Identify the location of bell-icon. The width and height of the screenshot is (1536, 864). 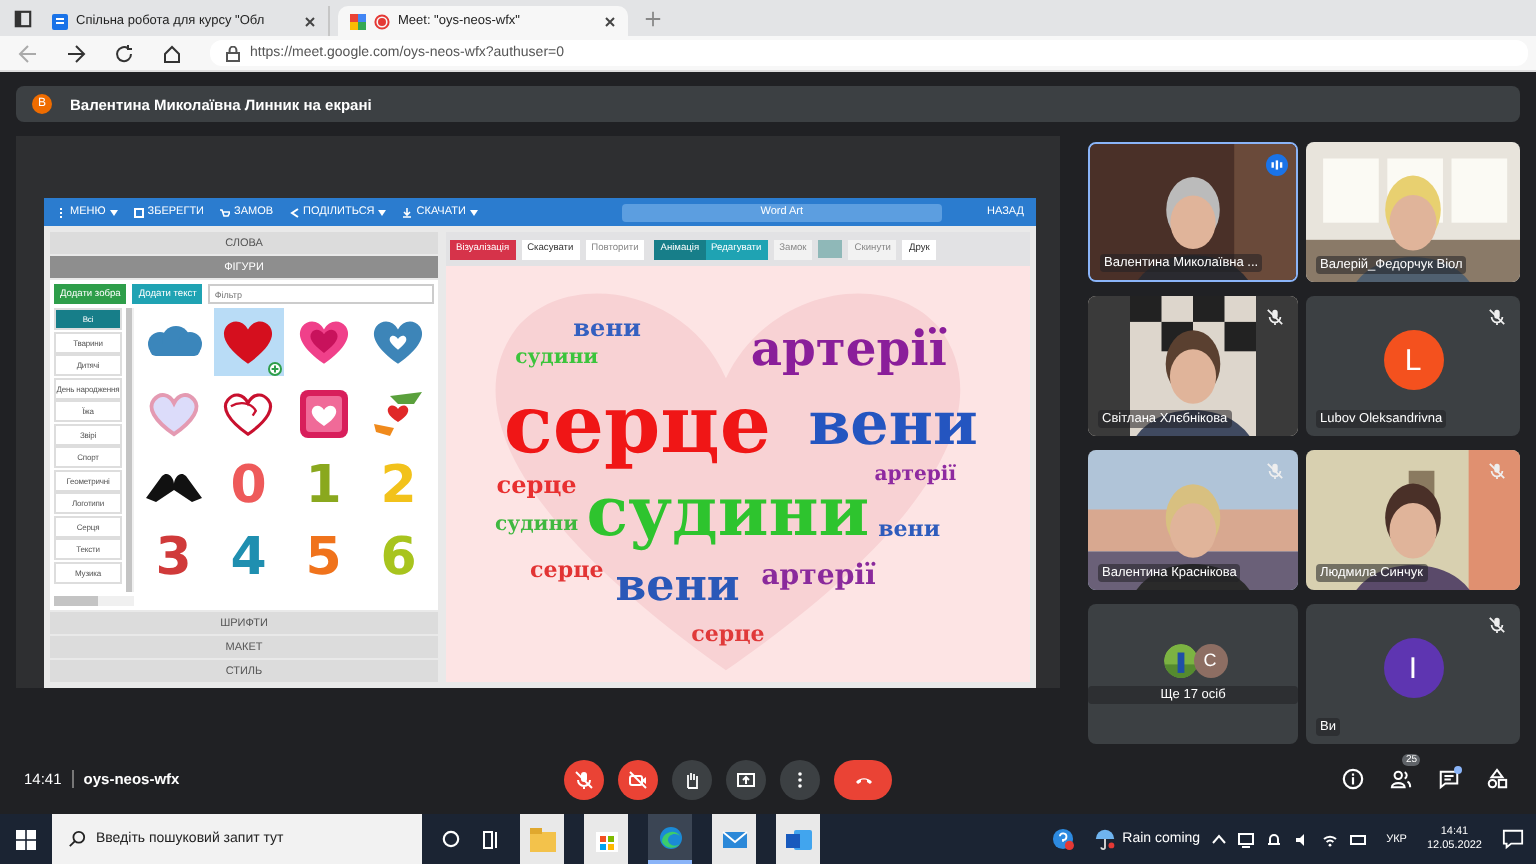
(1274, 839).